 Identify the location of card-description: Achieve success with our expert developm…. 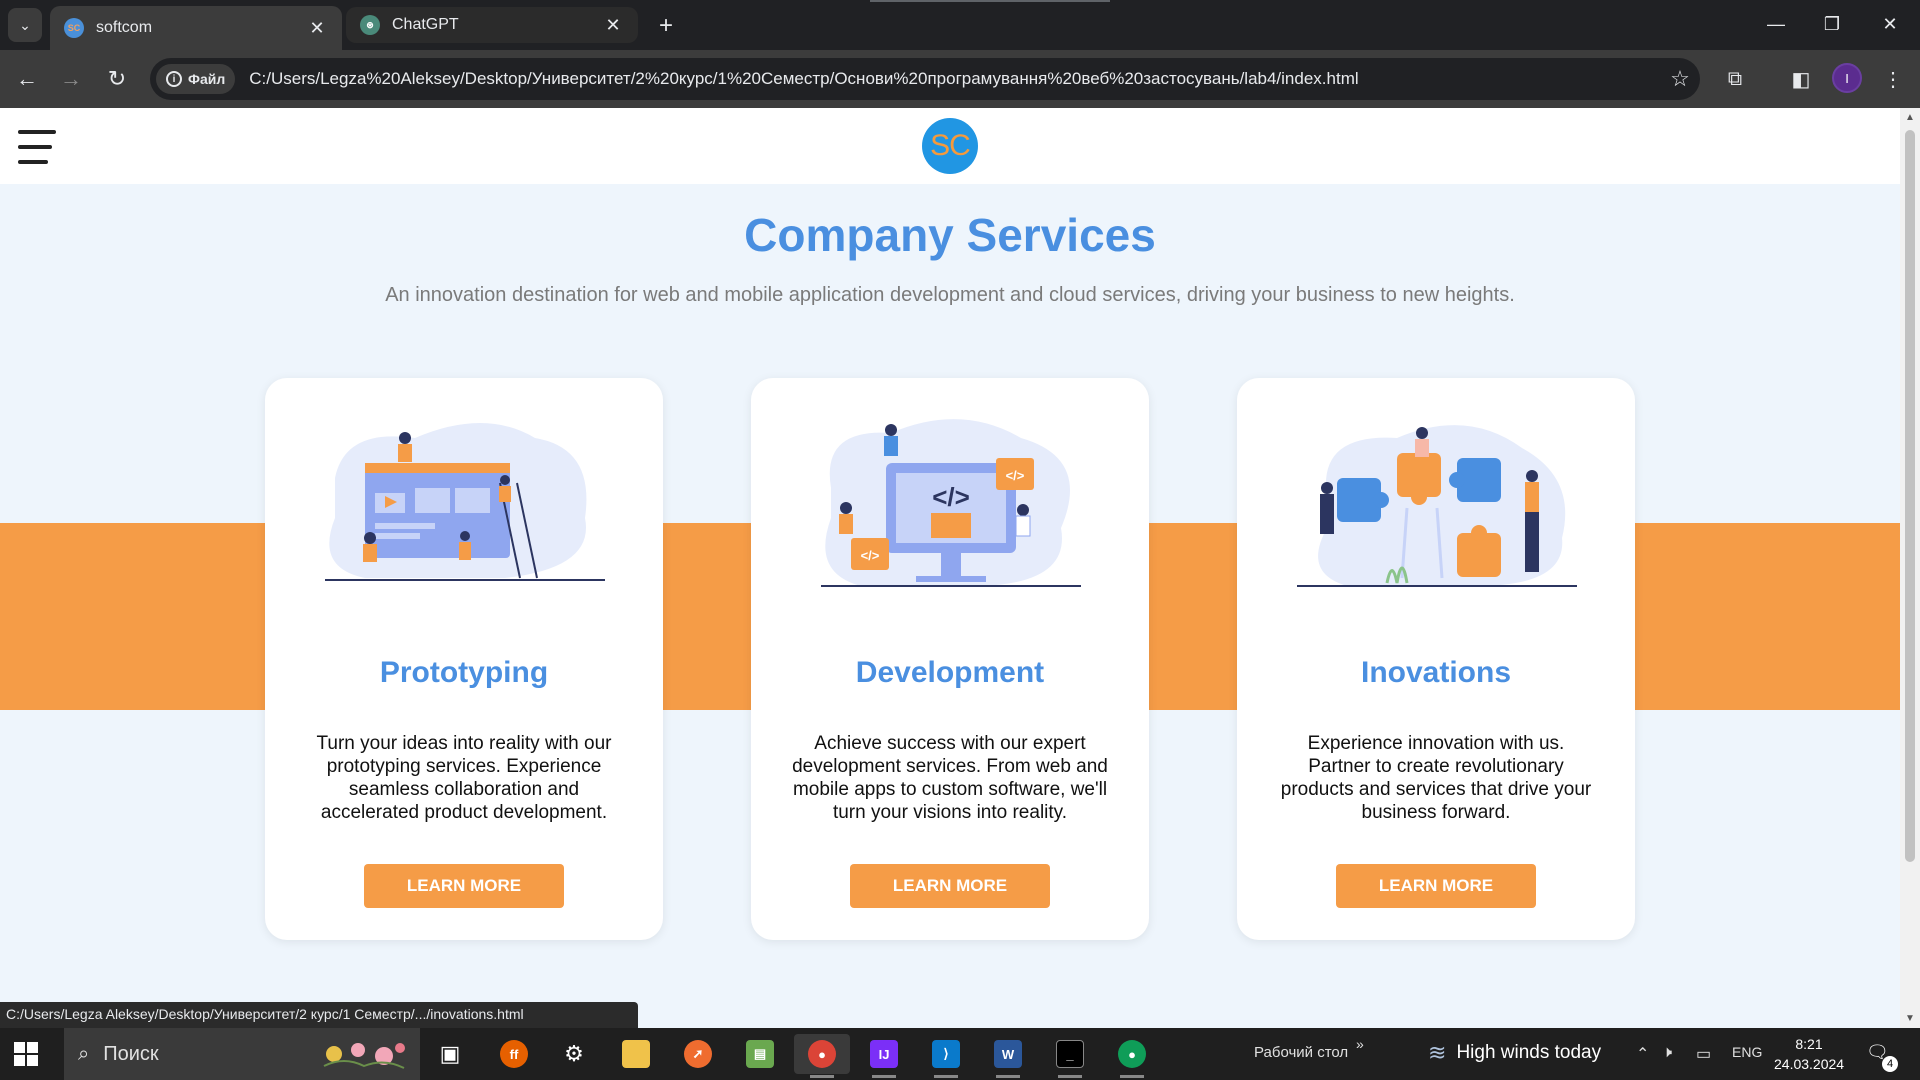
(950, 778).